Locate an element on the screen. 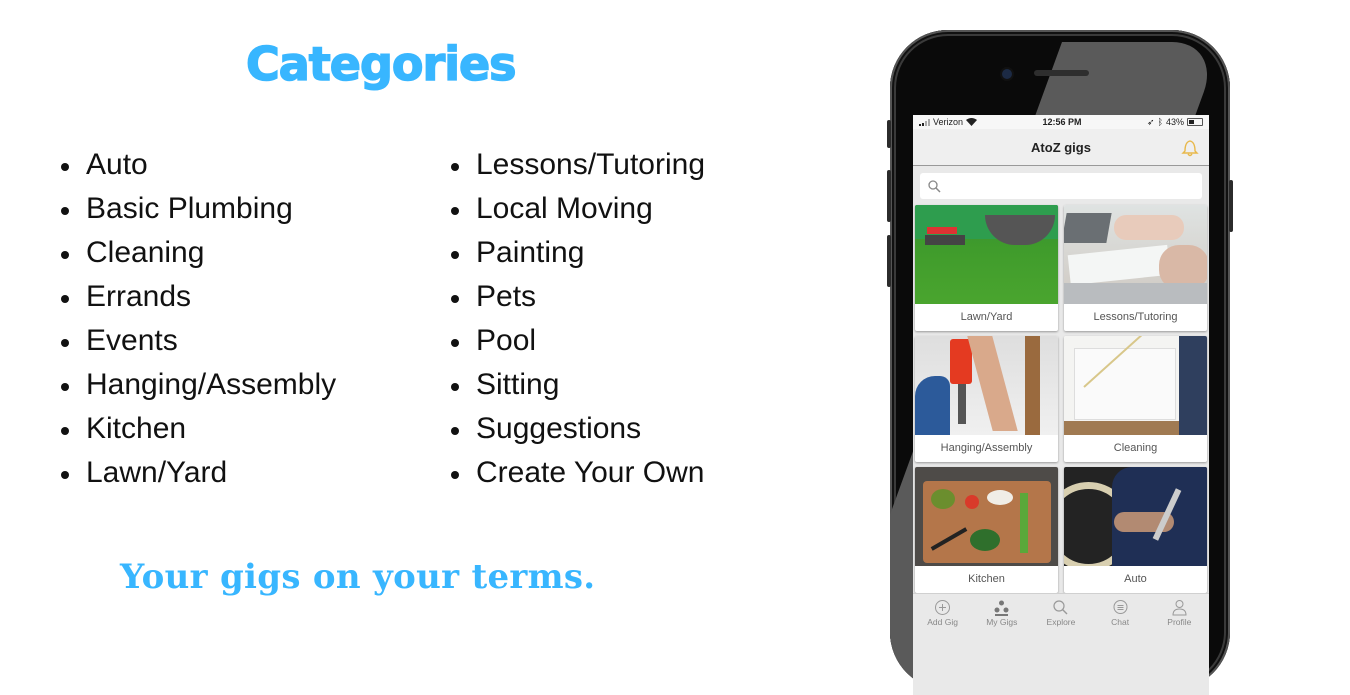  signal-icon is located at coordinates (924, 122).